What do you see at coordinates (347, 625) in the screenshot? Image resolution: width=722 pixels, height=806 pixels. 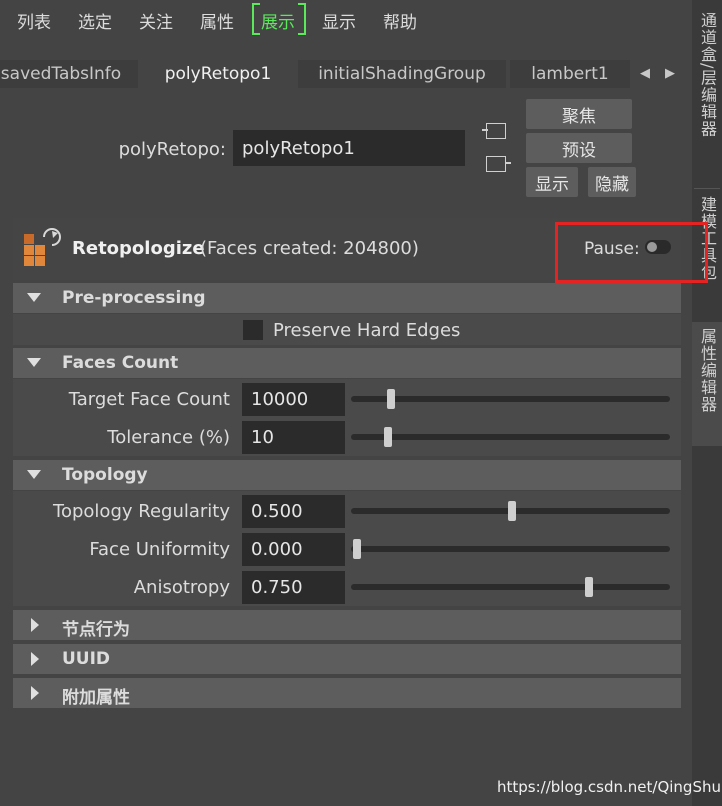 I see `section-node-behavior: 节点行为` at bounding box center [347, 625].